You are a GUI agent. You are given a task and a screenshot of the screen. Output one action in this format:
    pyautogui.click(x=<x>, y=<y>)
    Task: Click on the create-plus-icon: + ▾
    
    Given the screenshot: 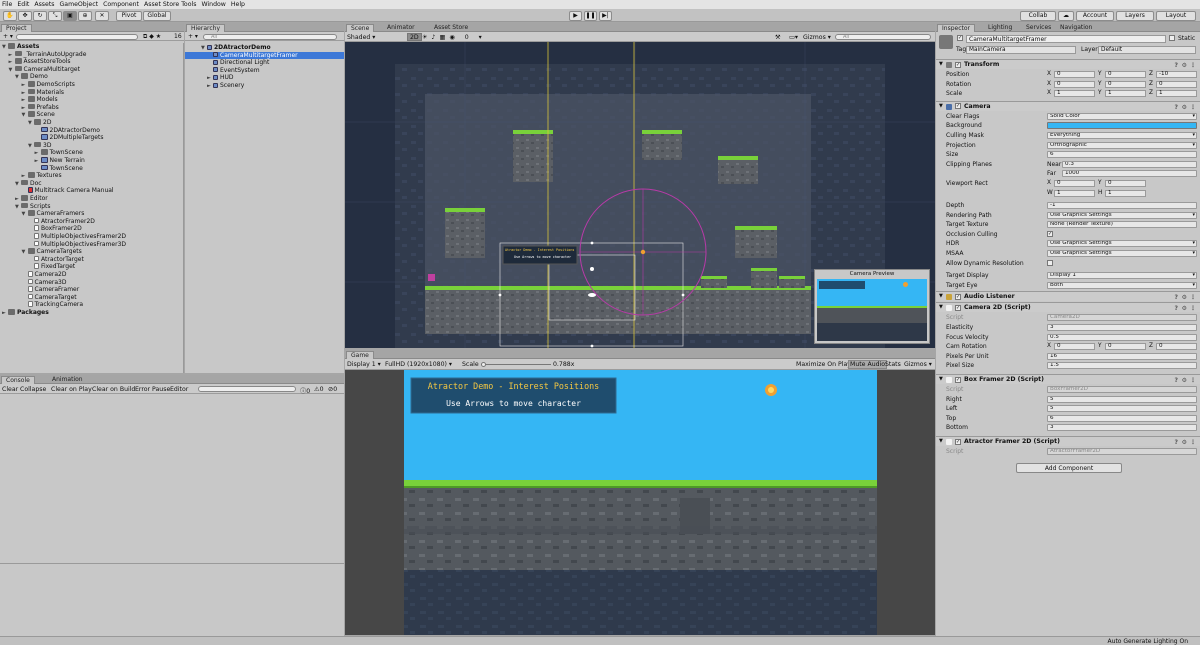 What is the action you would take?
    pyautogui.click(x=8, y=36)
    